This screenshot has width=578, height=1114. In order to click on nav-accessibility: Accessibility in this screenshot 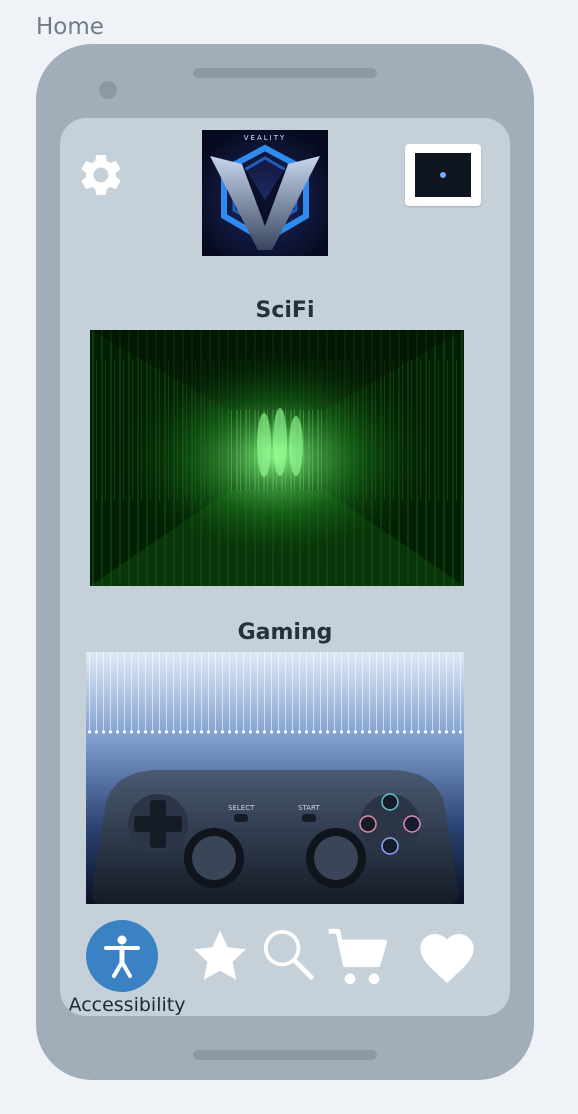, I will do `click(127, 965)`.